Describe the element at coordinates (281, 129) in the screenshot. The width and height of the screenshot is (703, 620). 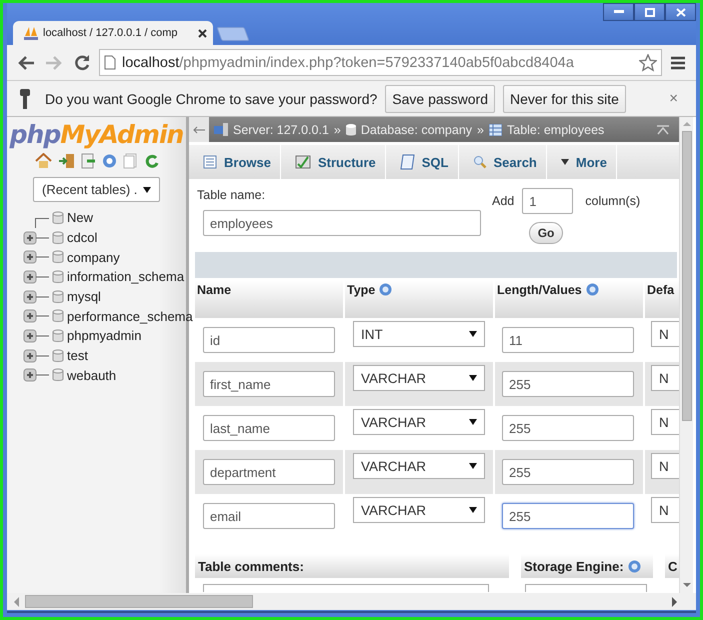
I see `breadcrumb-link: Server: 127.0.0.1` at that location.